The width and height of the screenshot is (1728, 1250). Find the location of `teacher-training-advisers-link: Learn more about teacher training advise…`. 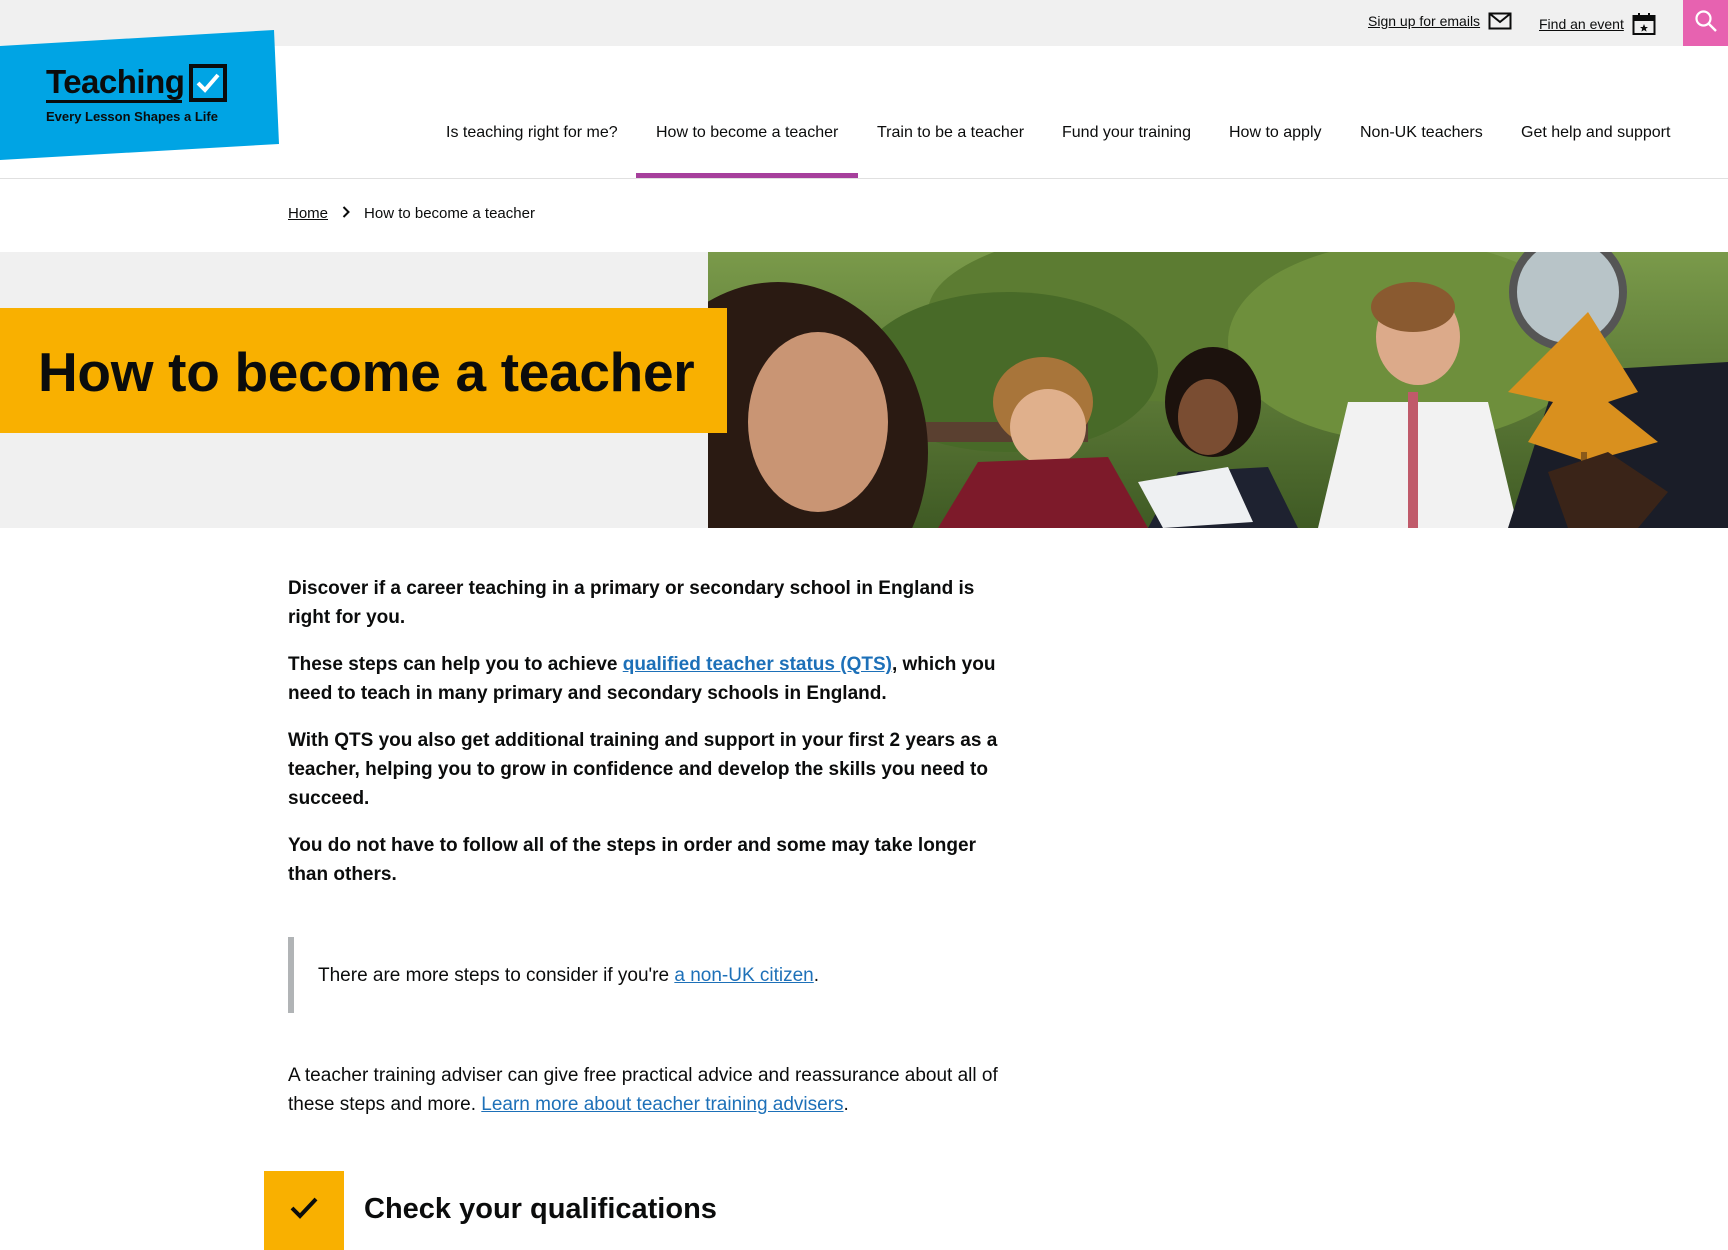

teacher-training-advisers-link: Learn more about teacher training advise… is located at coordinates (662, 1104).